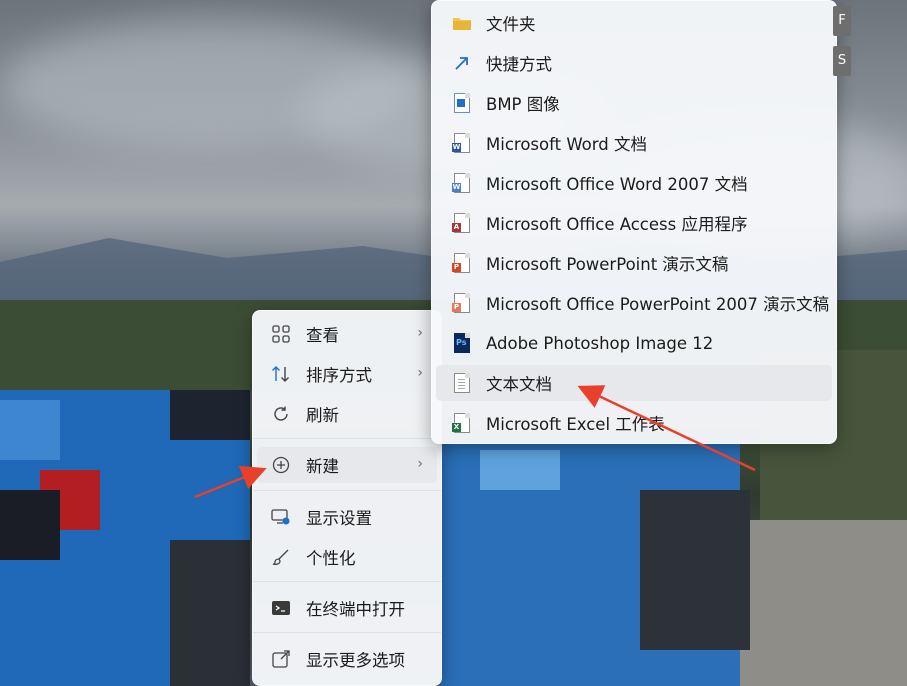 This screenshot has width=907, height=686. I want to click on submenu-item-label: Microsoft Office Word 2007 文档, so click(617, 184).